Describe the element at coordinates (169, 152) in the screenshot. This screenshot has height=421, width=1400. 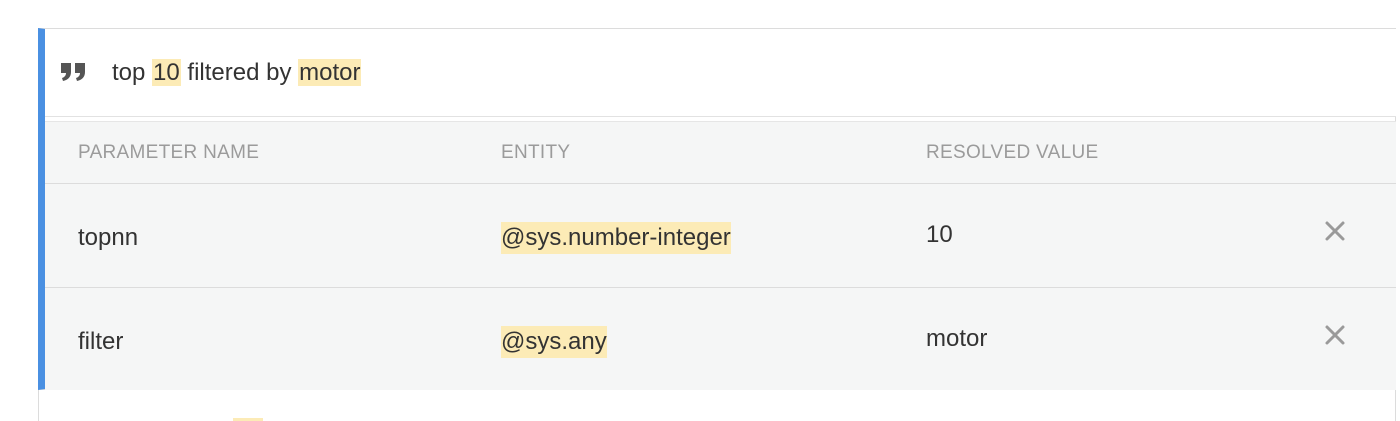
I see `column-header-parameter-name: PARAMETER NAME` at that location.